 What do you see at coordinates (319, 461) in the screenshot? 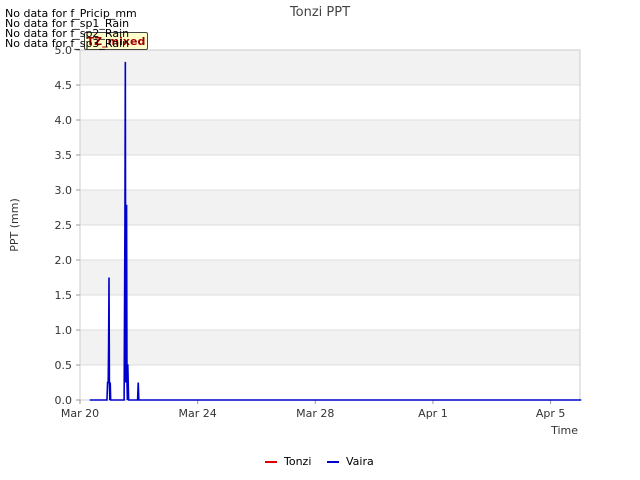
I see `legend: Tonzi Vaira` at bounding box center [319, 461].